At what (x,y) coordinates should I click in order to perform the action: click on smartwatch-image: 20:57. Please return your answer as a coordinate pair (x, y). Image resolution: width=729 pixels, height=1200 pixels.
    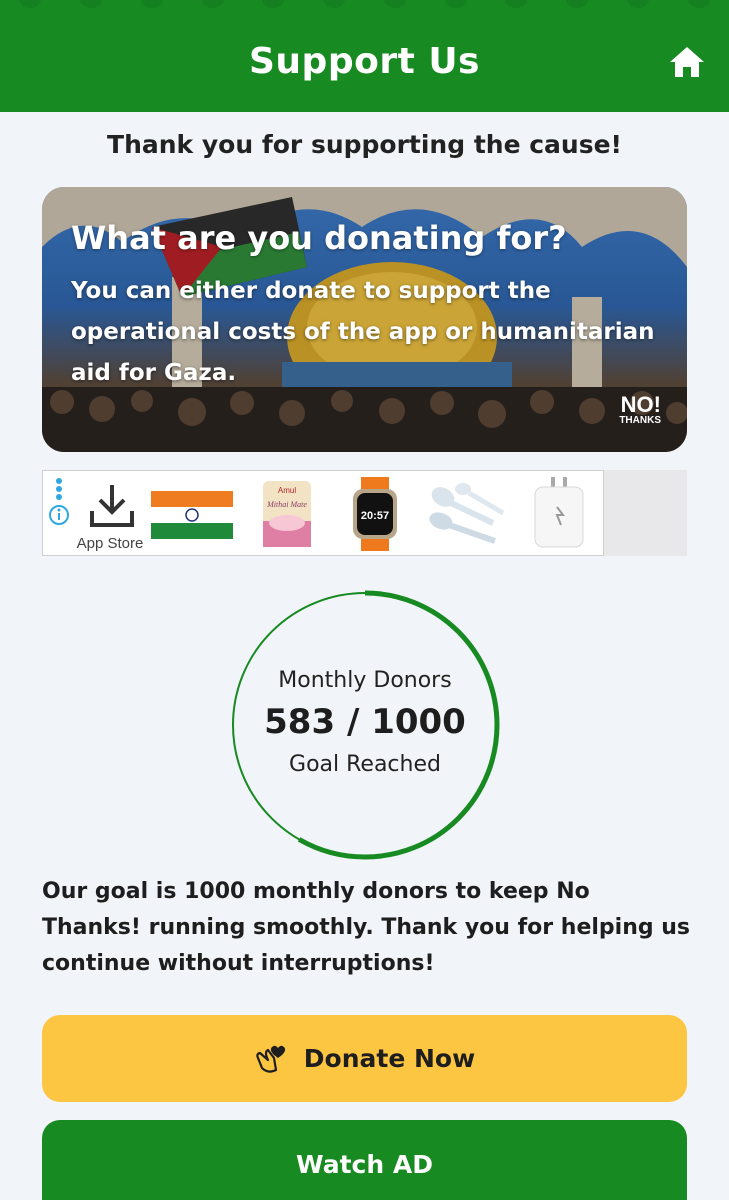
    Looking at the image, I should click on (375, 514).